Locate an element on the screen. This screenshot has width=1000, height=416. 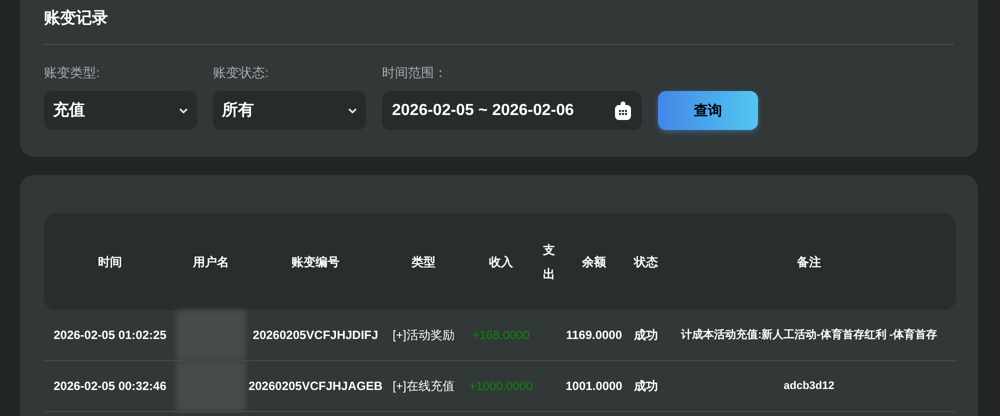
table-cell: 1169.0000 is located at coordinates (594, 335).